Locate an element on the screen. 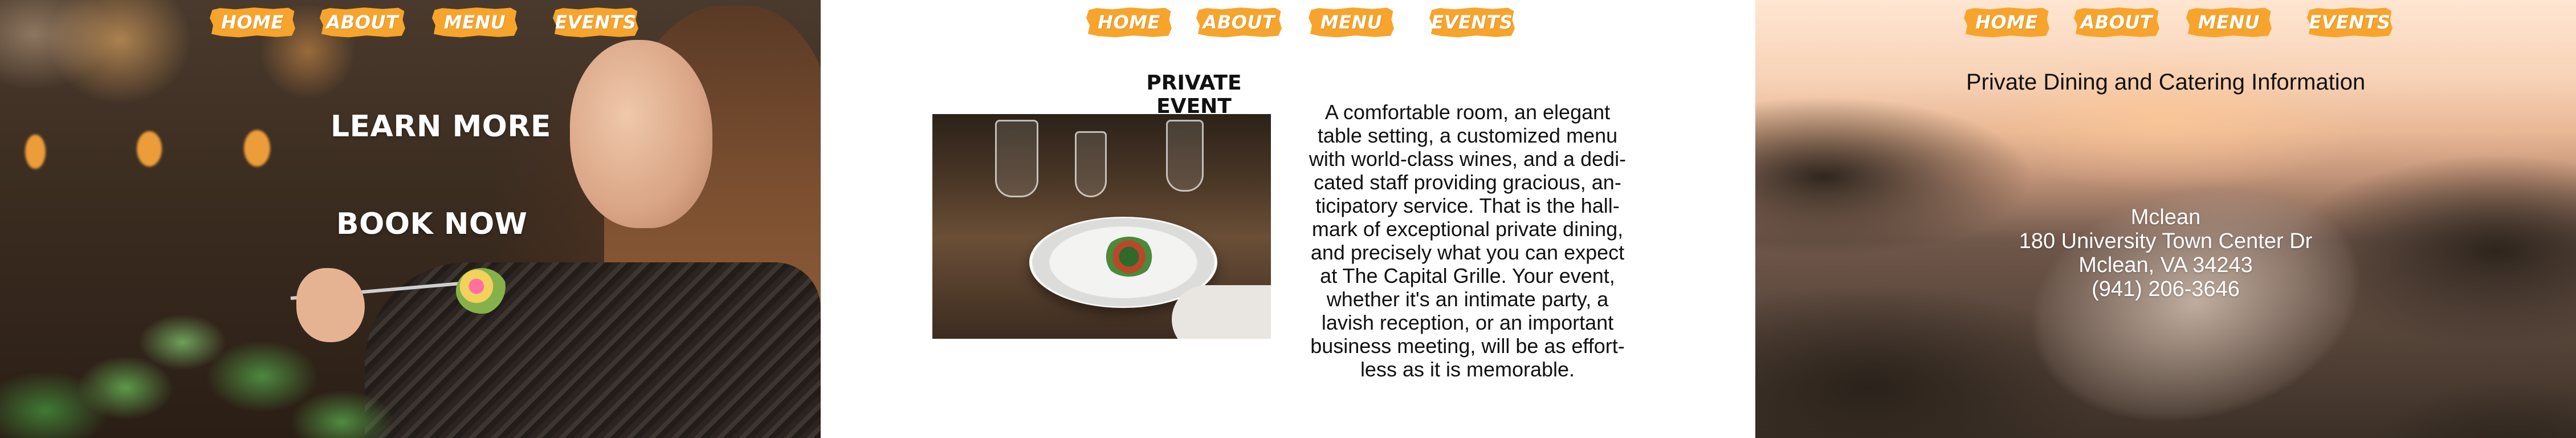  book-now-button: BOOK NOW is located at coordinates (432, 224).